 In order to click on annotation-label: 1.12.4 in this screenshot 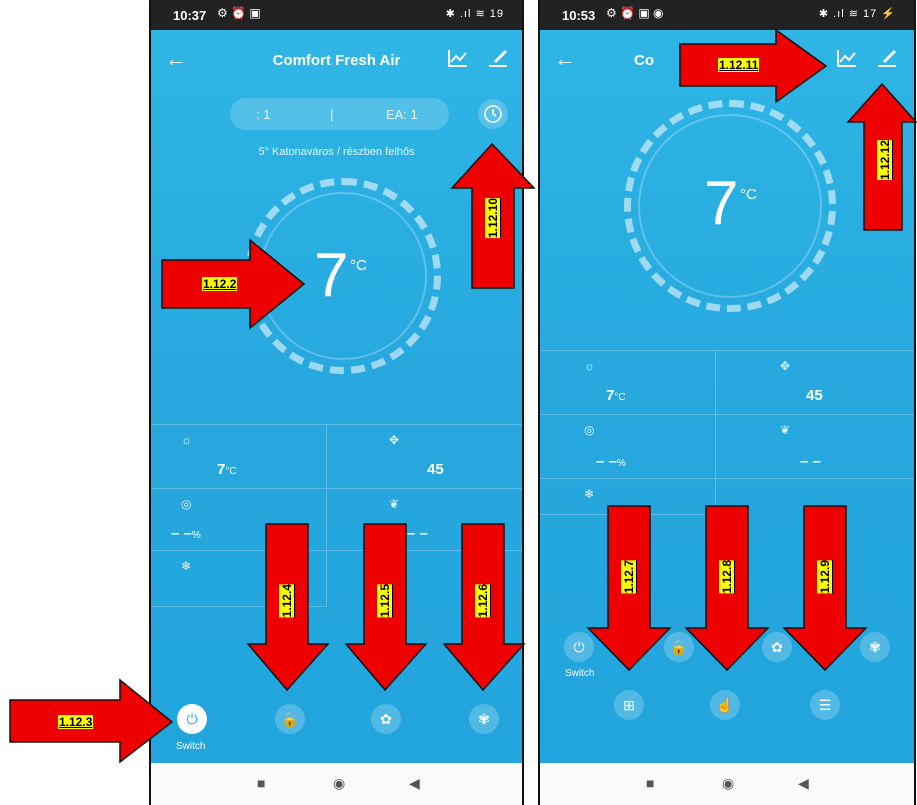, I will do `click(287, 601)`.